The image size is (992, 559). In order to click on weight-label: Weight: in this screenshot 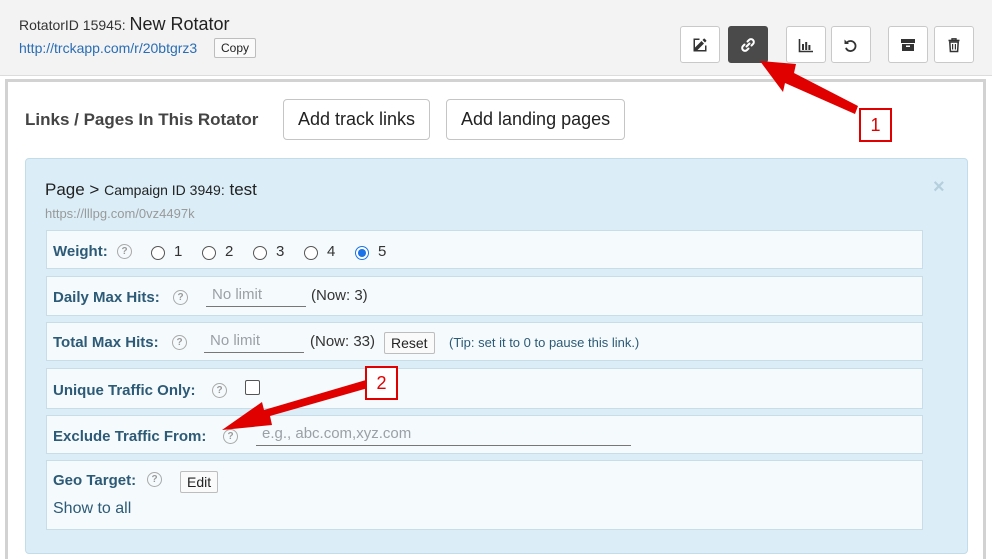, I will do `click(80, 251)`.